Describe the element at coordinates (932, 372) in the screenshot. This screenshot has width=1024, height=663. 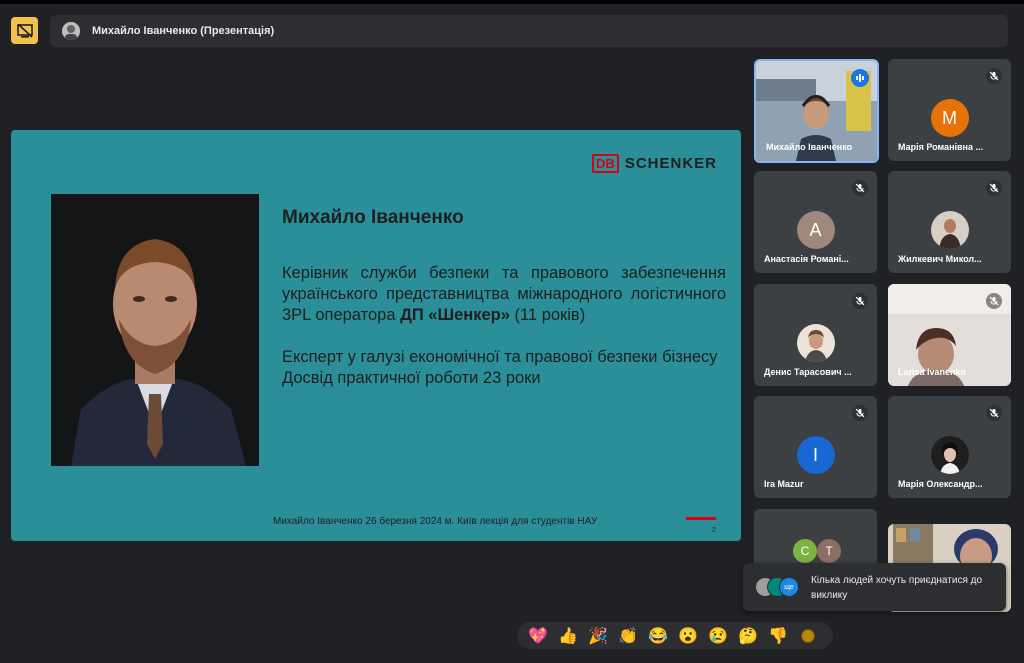
I see `participant-name: Larisa Ivanenko` at that location.